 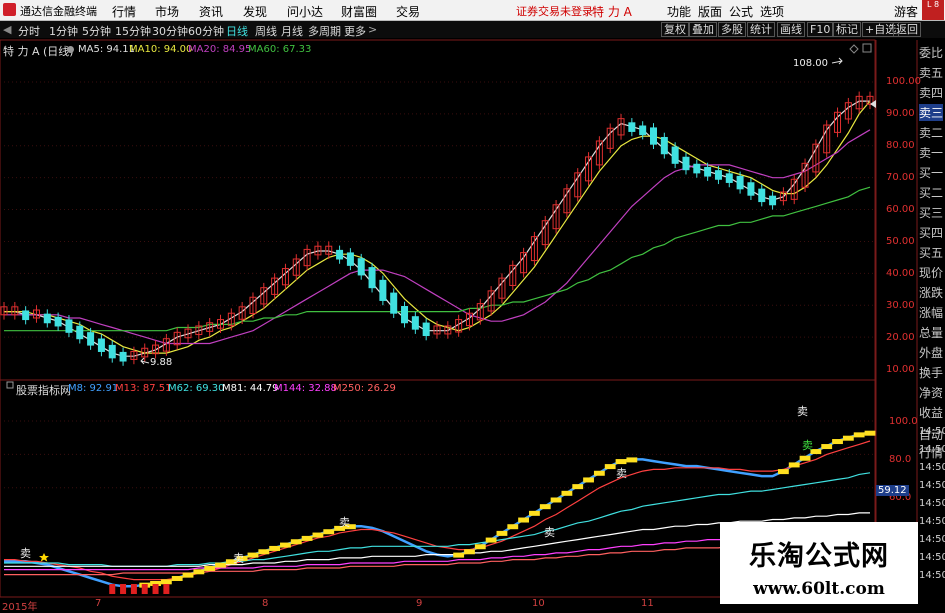 What do you see at coordinates (305, 388) in the screenshot?
I see `m144-label: M144: 32.88` at bounding box center [305, 388].